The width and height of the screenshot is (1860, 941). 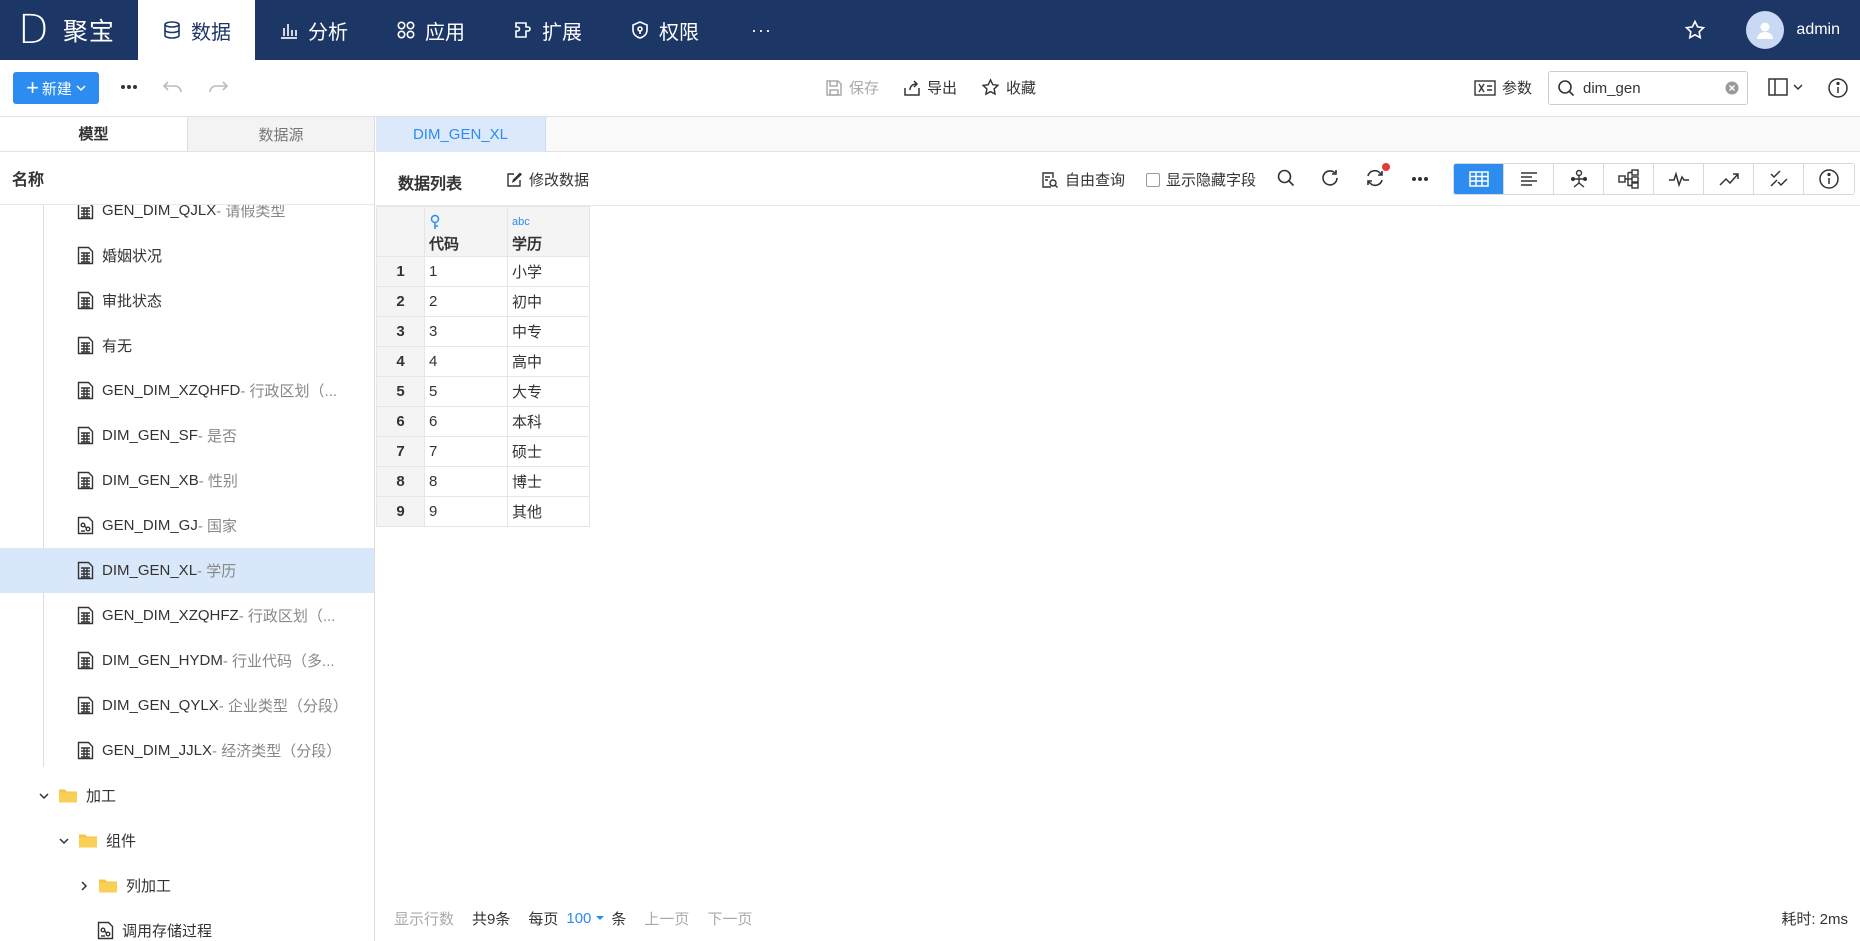 What do you see at coordinates (466, 361) in the screenshot?
I see `cell-code: 4` at bounding box center [466, 361].